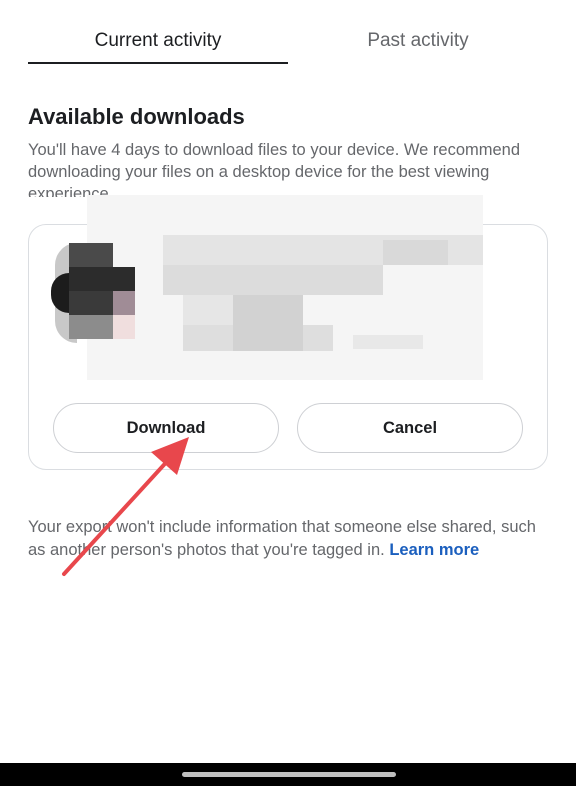  What do you see at coordinates (166, 428) in the screenshot?
I see `download-button: Download` at bounding box center [166, 428].